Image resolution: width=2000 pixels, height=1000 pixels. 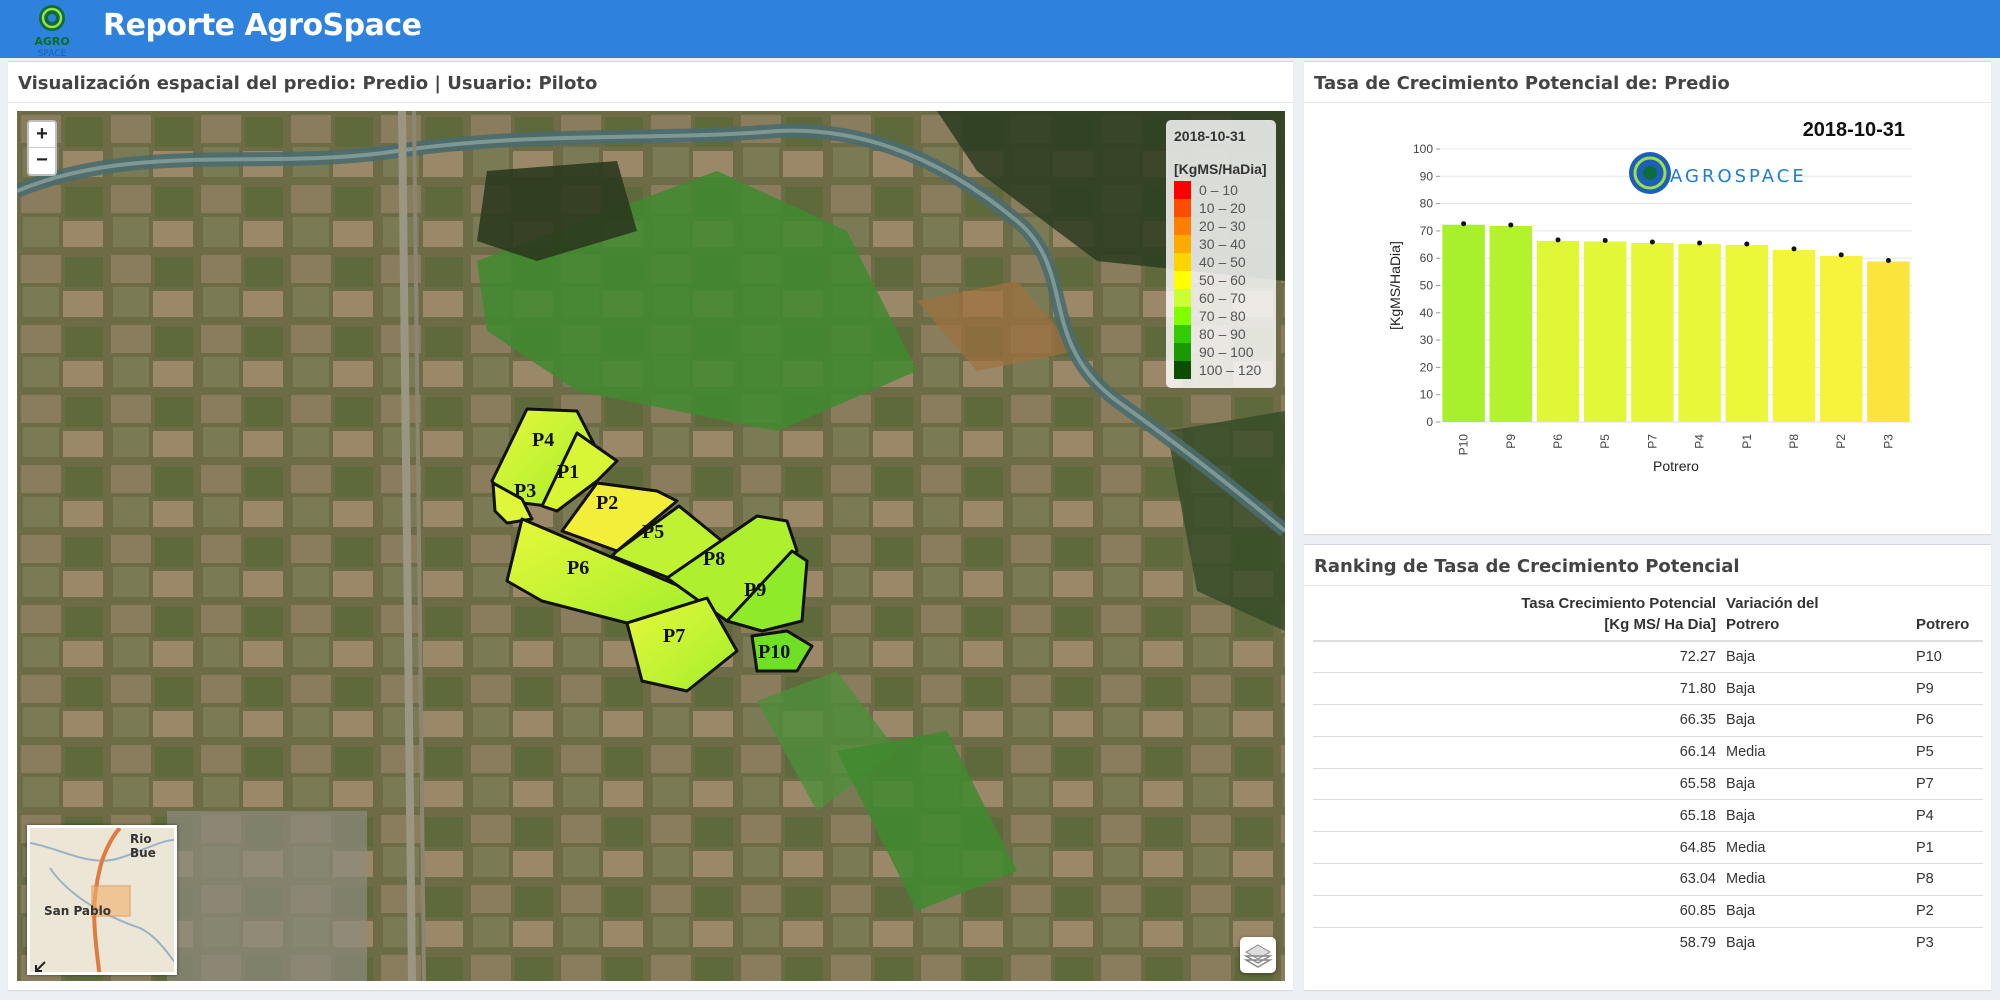 I want to click on svg-text: SPACE, so click(x=52, y=53).